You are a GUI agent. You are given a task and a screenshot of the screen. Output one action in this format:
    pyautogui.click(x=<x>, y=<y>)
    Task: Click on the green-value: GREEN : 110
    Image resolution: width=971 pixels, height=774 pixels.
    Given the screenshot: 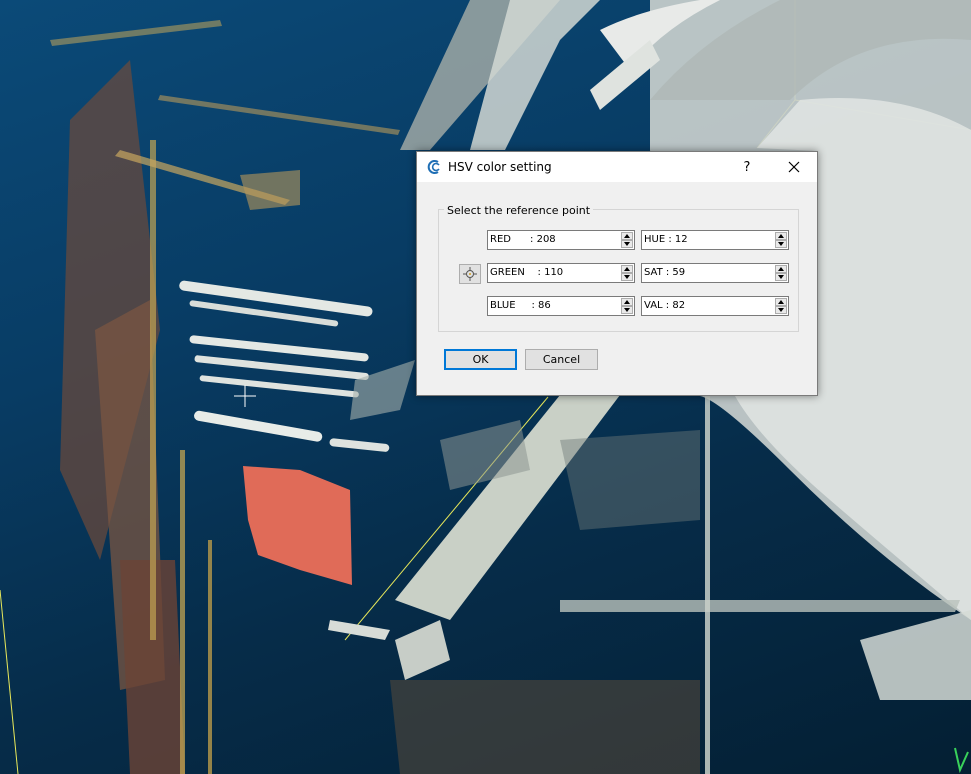 What is the action you would take?
    pyautogui.click(x=527, y=272)
    